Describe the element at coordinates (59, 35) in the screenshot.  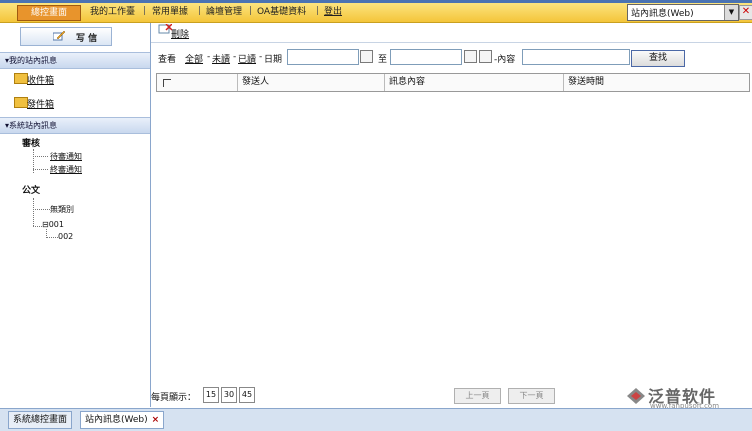
I see `pencil-icon` at that location.